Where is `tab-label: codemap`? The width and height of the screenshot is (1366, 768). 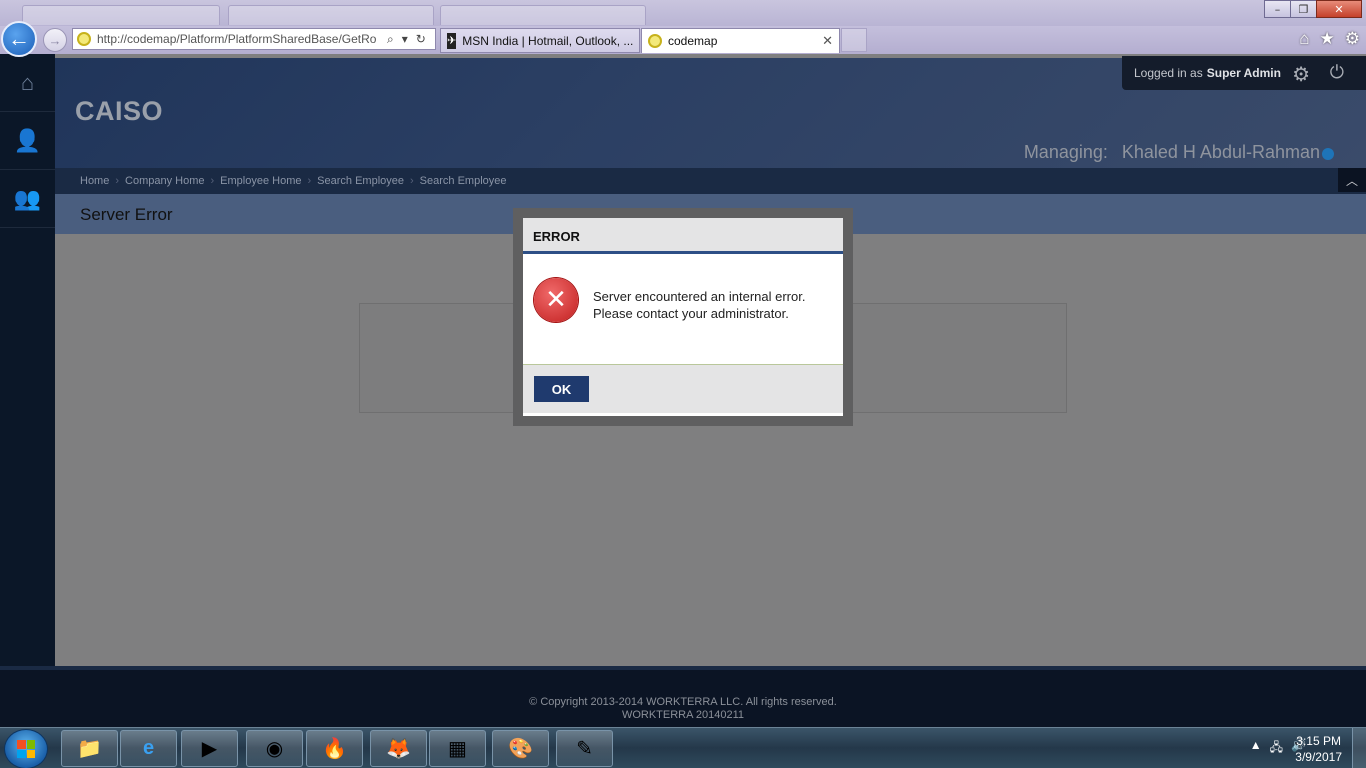 tab-label: codemap is located at coordinates (693, 41).